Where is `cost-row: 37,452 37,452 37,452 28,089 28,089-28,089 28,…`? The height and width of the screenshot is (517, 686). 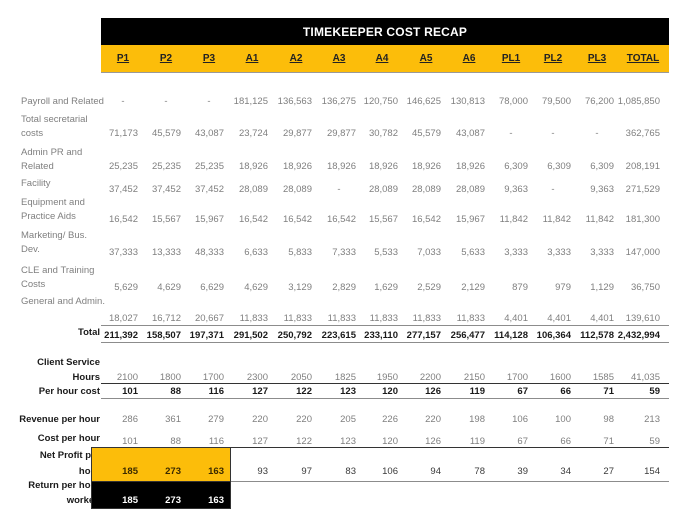
cost-row: 37,452 37,452 37,452 28,089 28,089-28,089 28,… is located at coordinates (343, 189).